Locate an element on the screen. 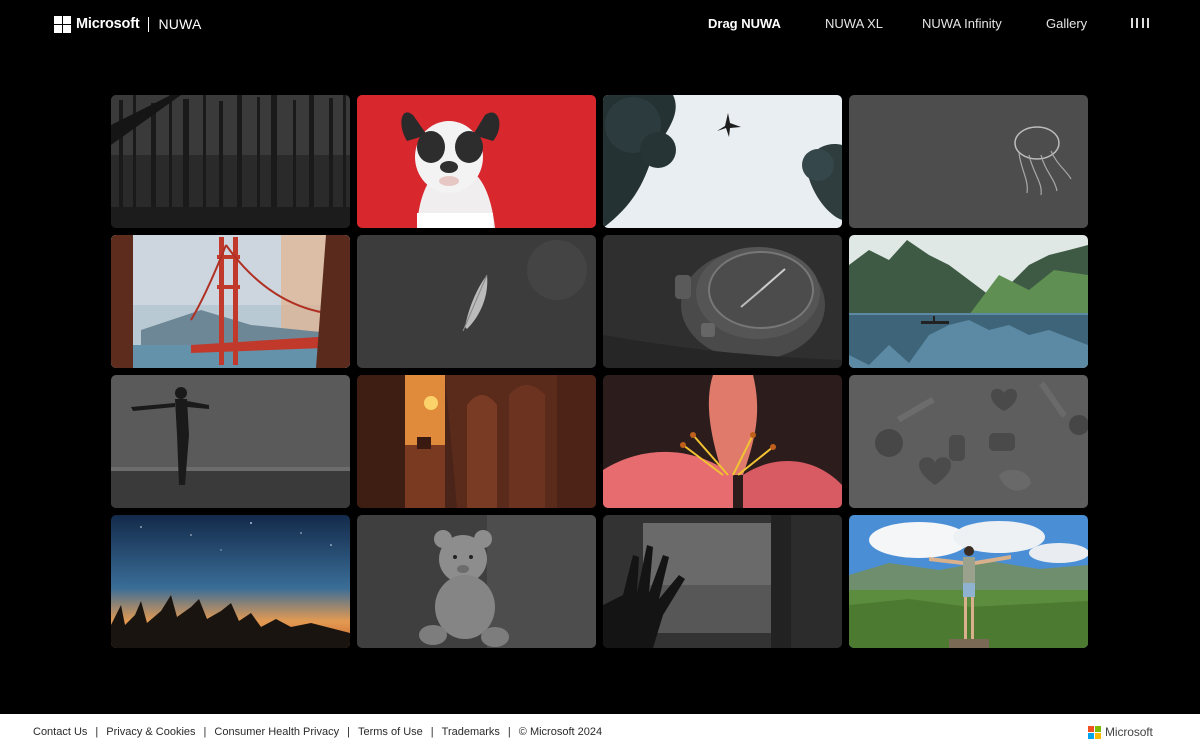  candy-image is located at coordinates (968, 441).